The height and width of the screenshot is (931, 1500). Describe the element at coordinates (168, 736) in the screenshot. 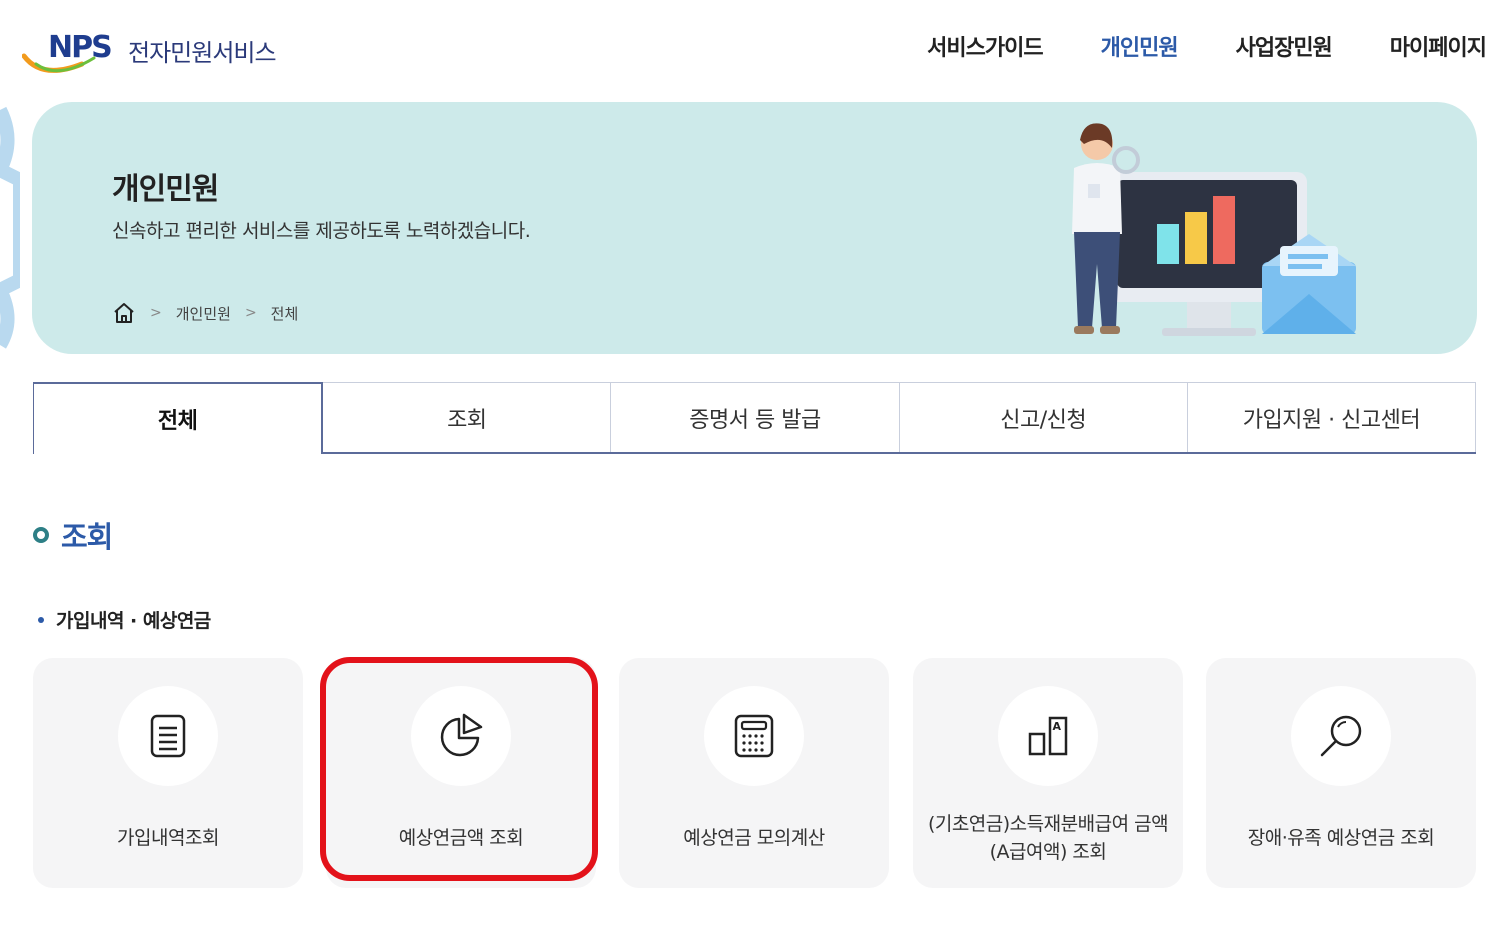

I see `document-icon` at that location.